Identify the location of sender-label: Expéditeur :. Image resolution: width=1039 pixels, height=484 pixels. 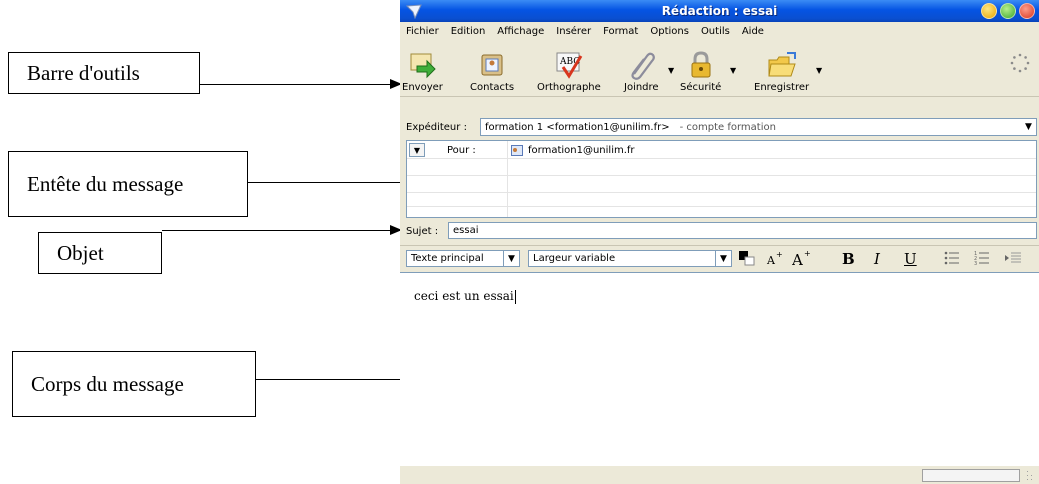
(436, 127).